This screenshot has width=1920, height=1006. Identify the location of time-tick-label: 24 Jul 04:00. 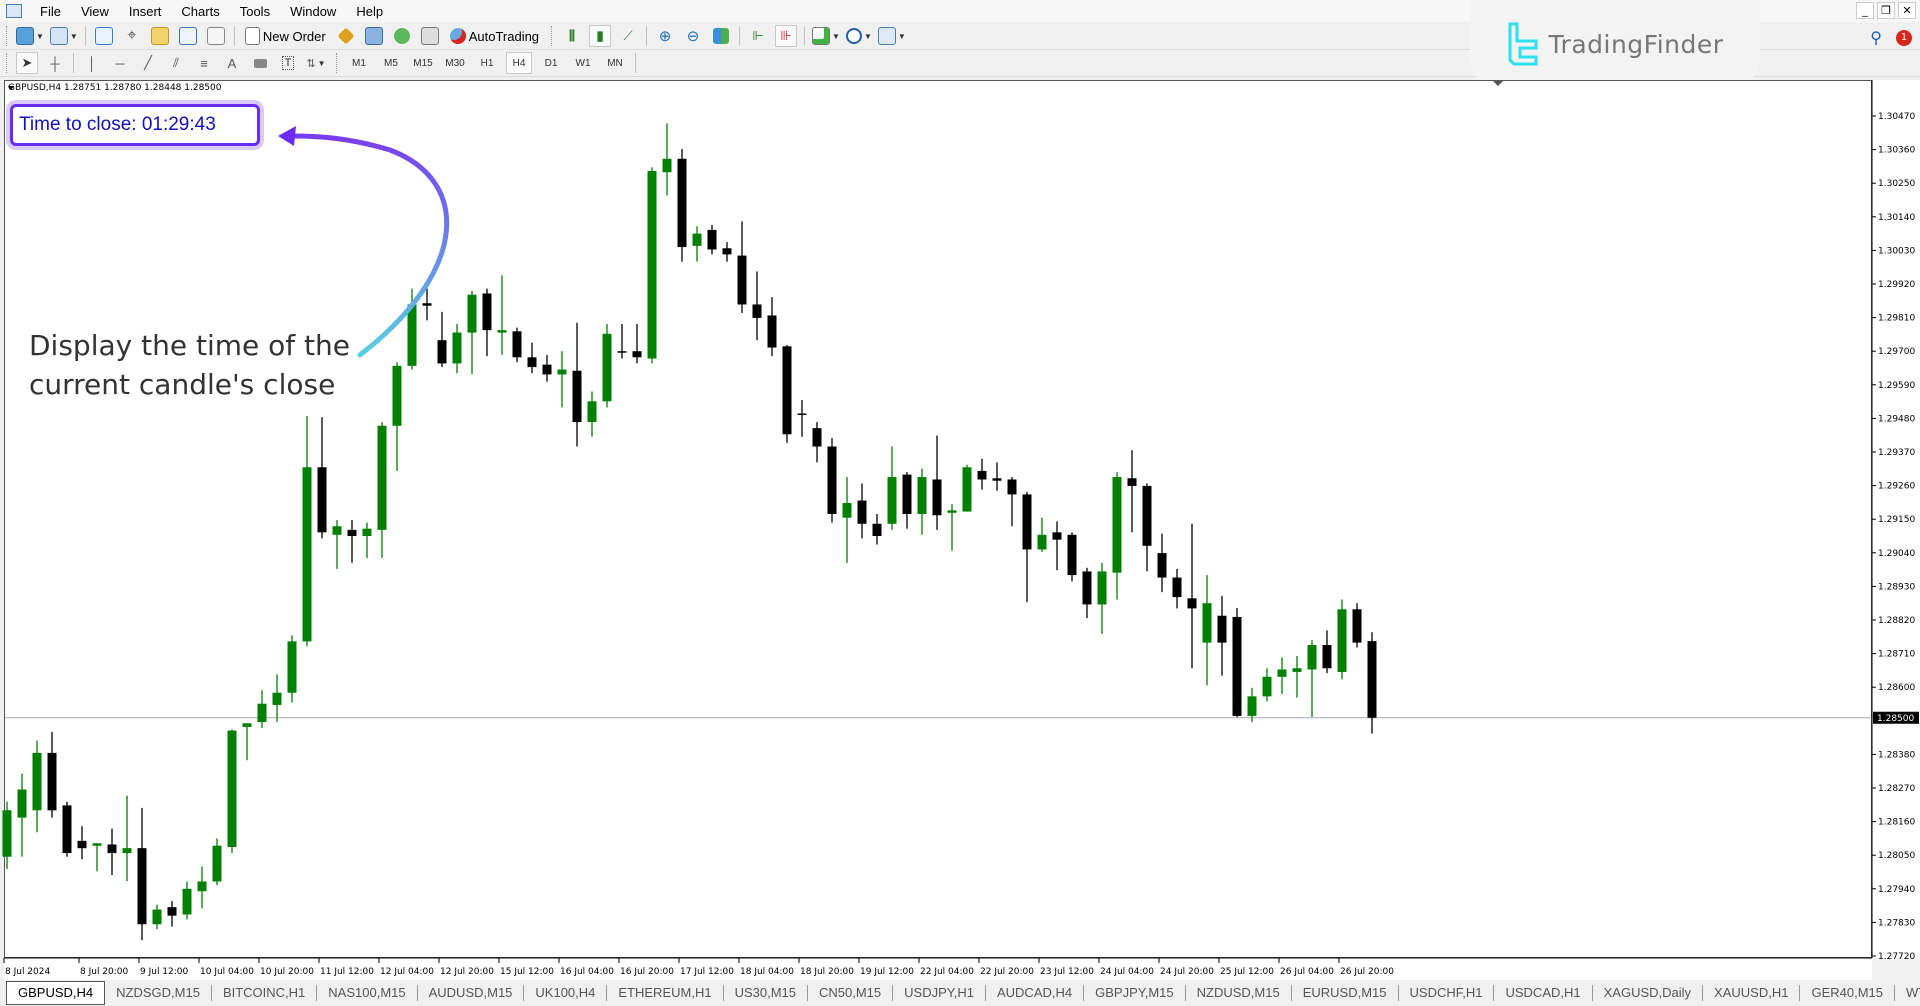
(1127, 972).